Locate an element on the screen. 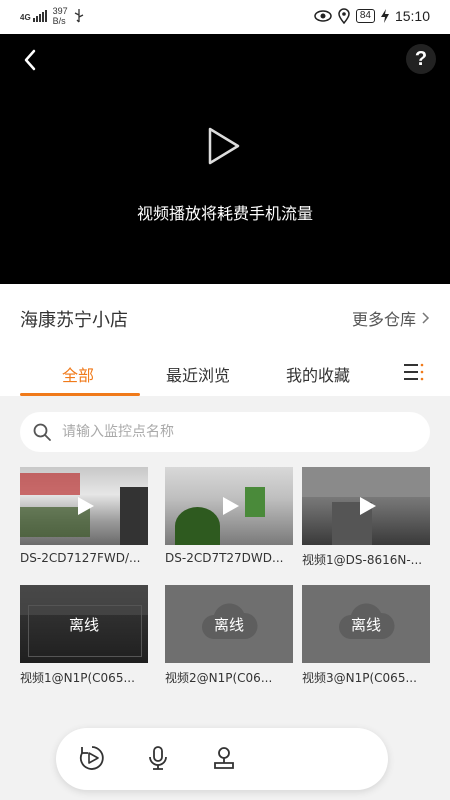  network-type: 4G is located at coordinates (25, 17).